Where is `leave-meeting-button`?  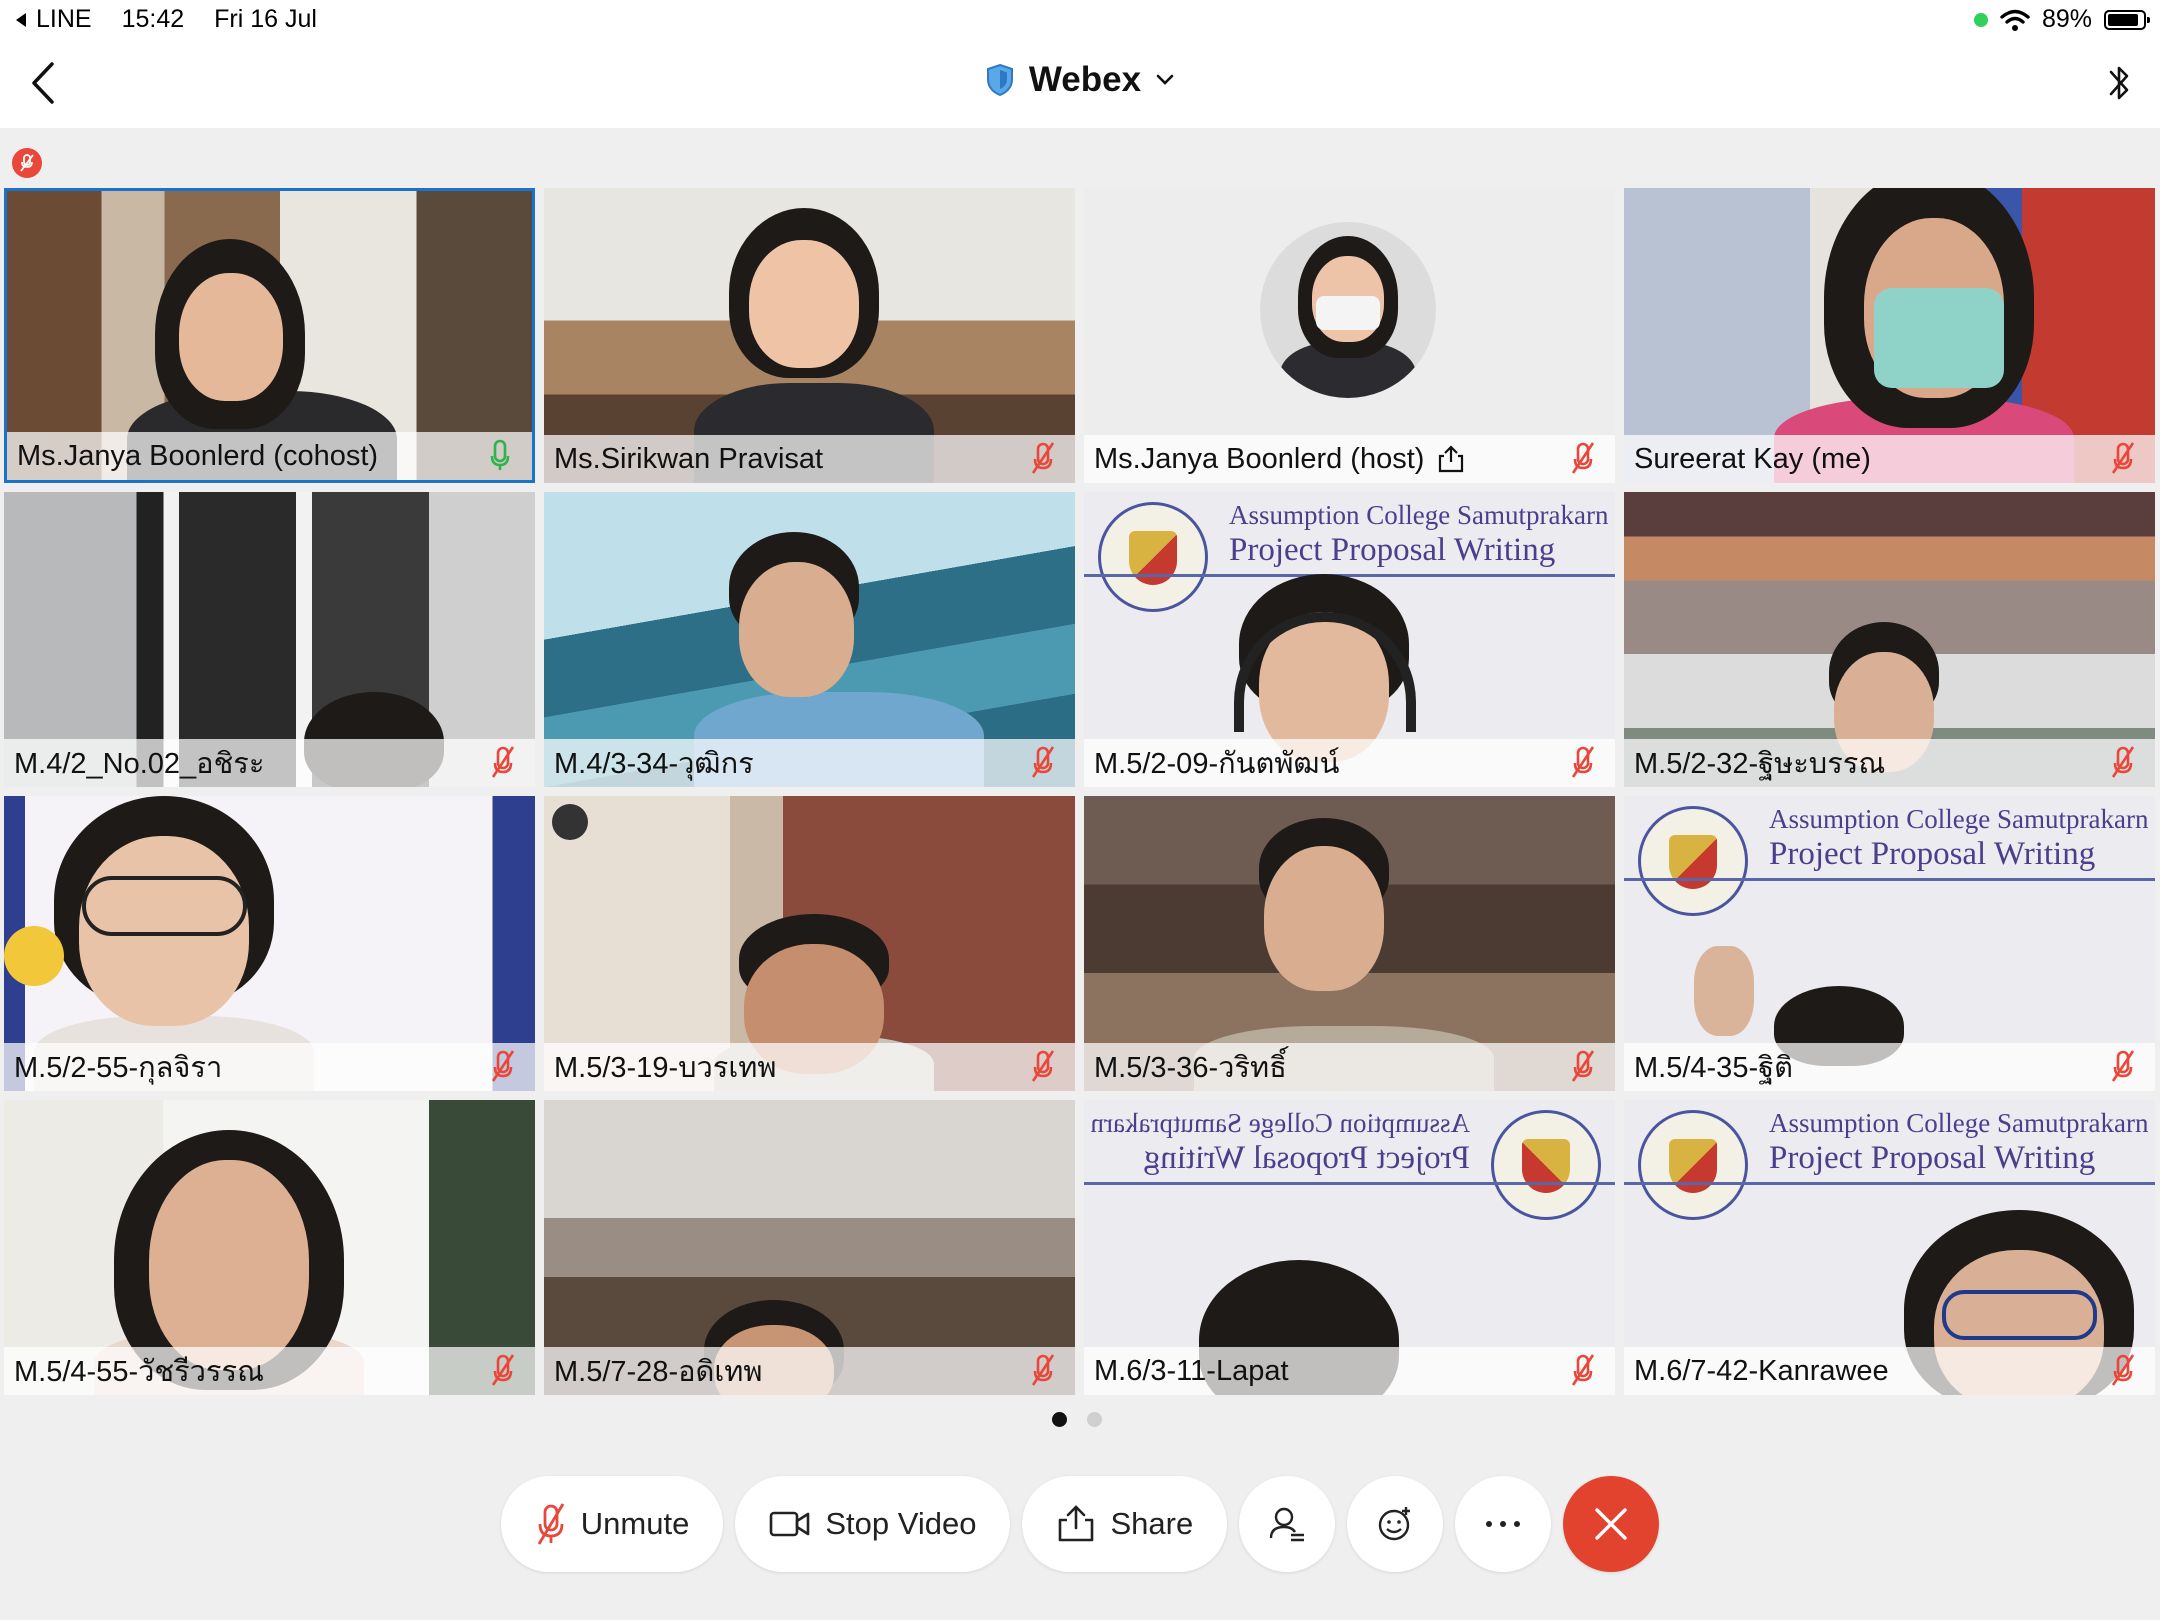
leave-meeting-button is located at coordinates (1611, 1524).